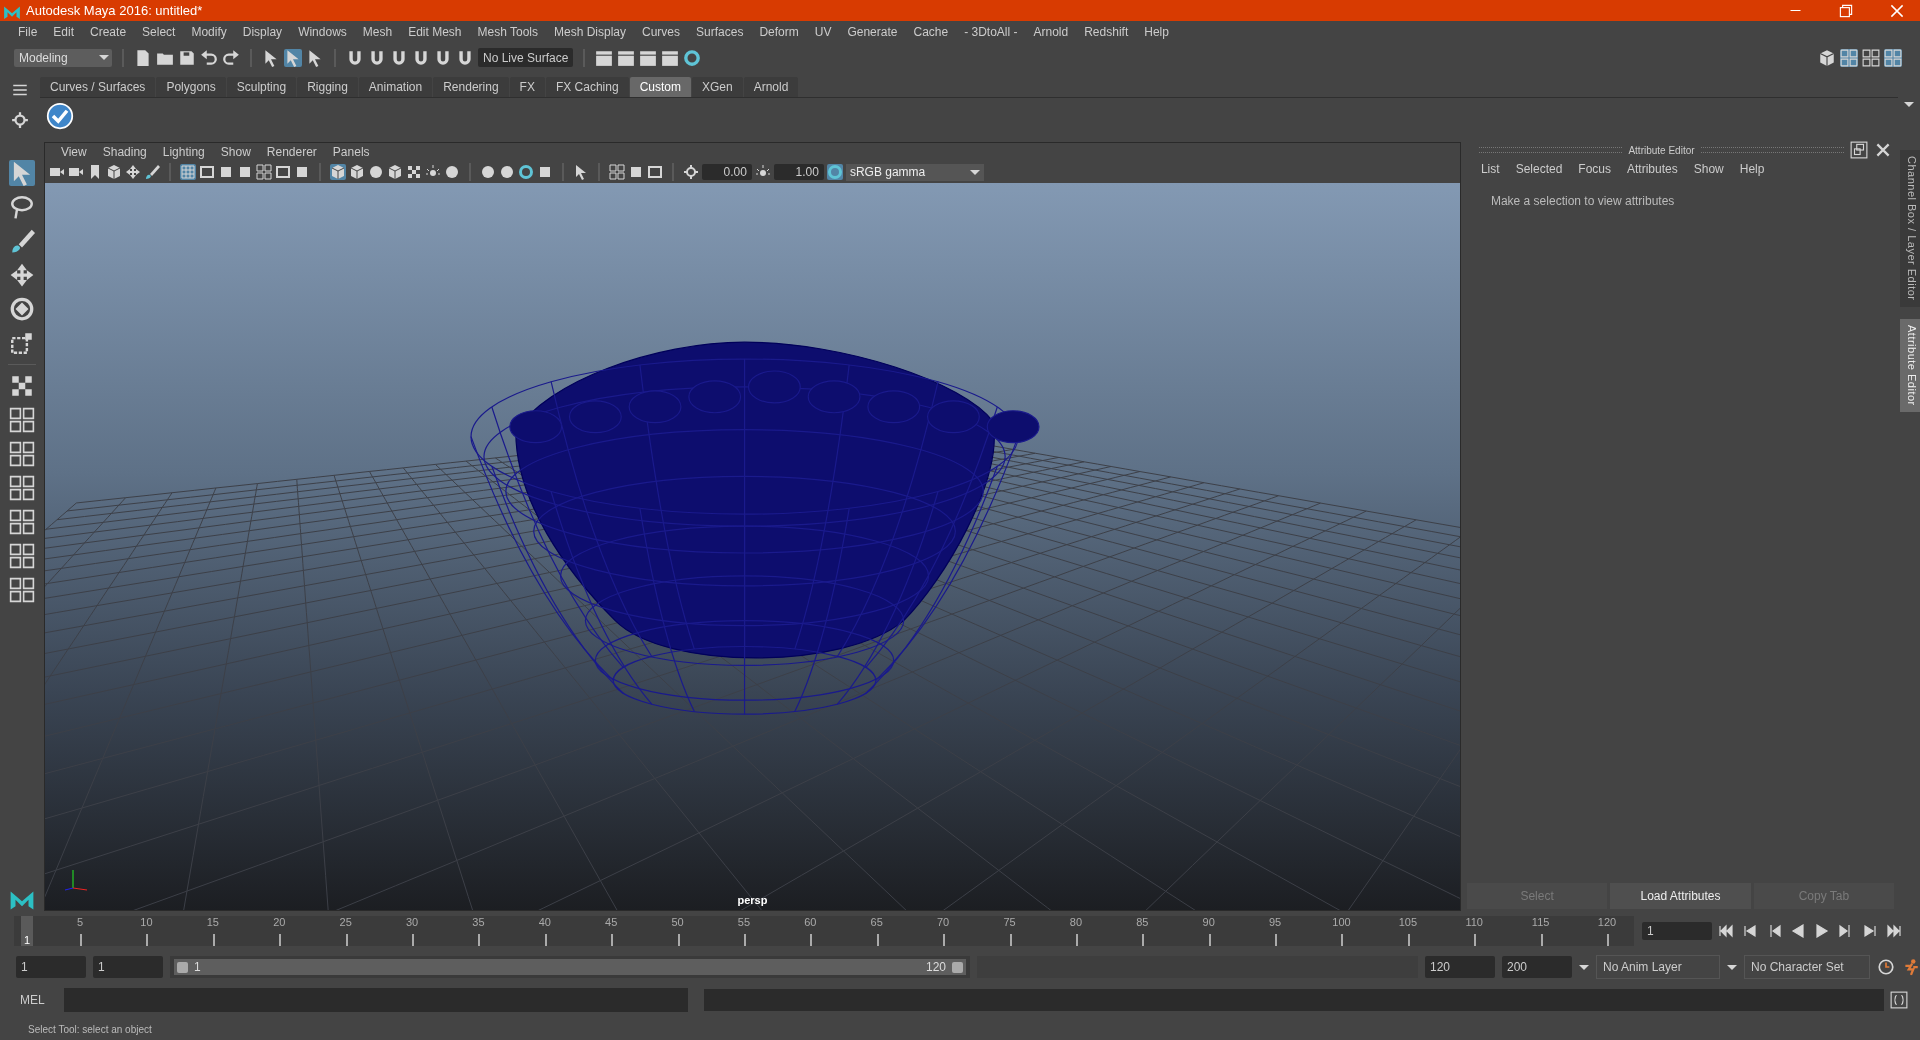  I want to click on shelf-tab: Sculpting, so click(261, 86).